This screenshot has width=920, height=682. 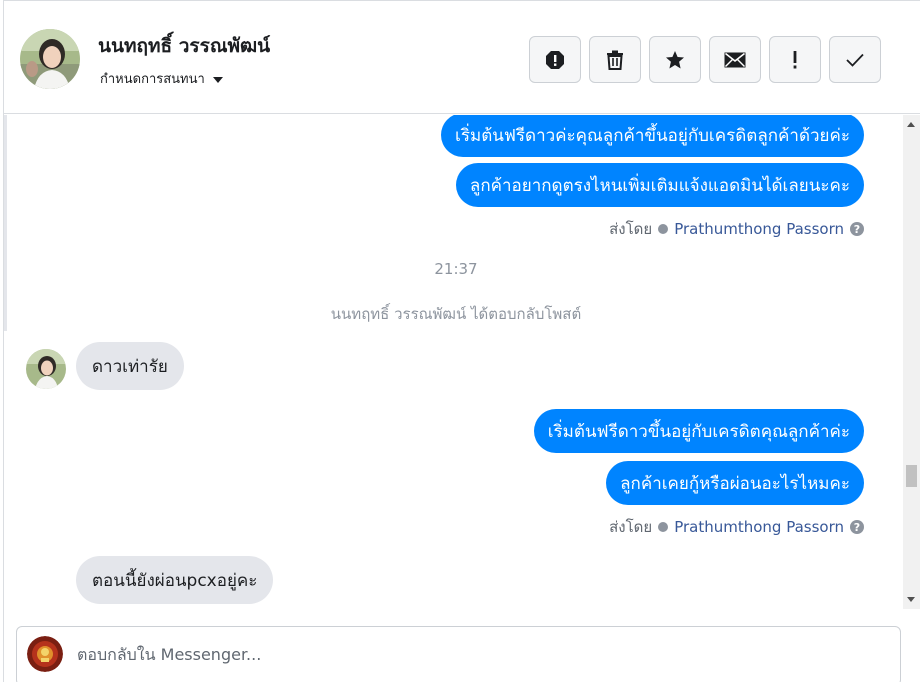 I want to click on star-icon, so click(x=675, y=59).